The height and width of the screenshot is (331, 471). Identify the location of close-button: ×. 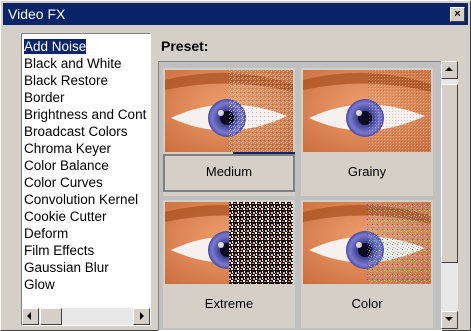
(457, 14).